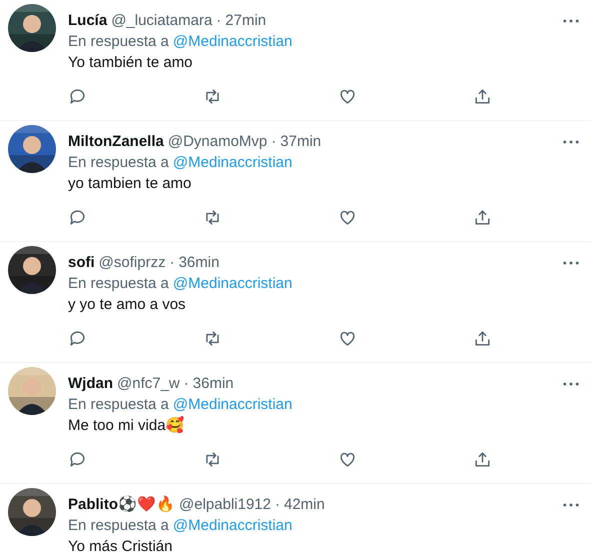 This screenshot has height=559, width=591. Describe the element at coordinates (131, 63) in the screenshot. I see `reply-text: Yo también te amo` at that location.